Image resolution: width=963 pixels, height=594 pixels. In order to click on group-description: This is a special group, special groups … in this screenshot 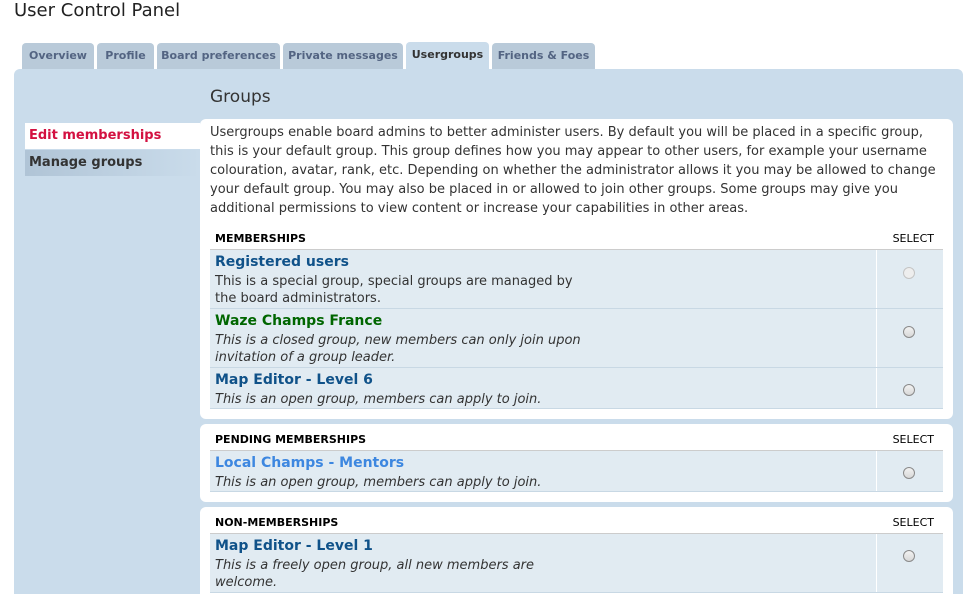, I will do `click(394, 290)`.